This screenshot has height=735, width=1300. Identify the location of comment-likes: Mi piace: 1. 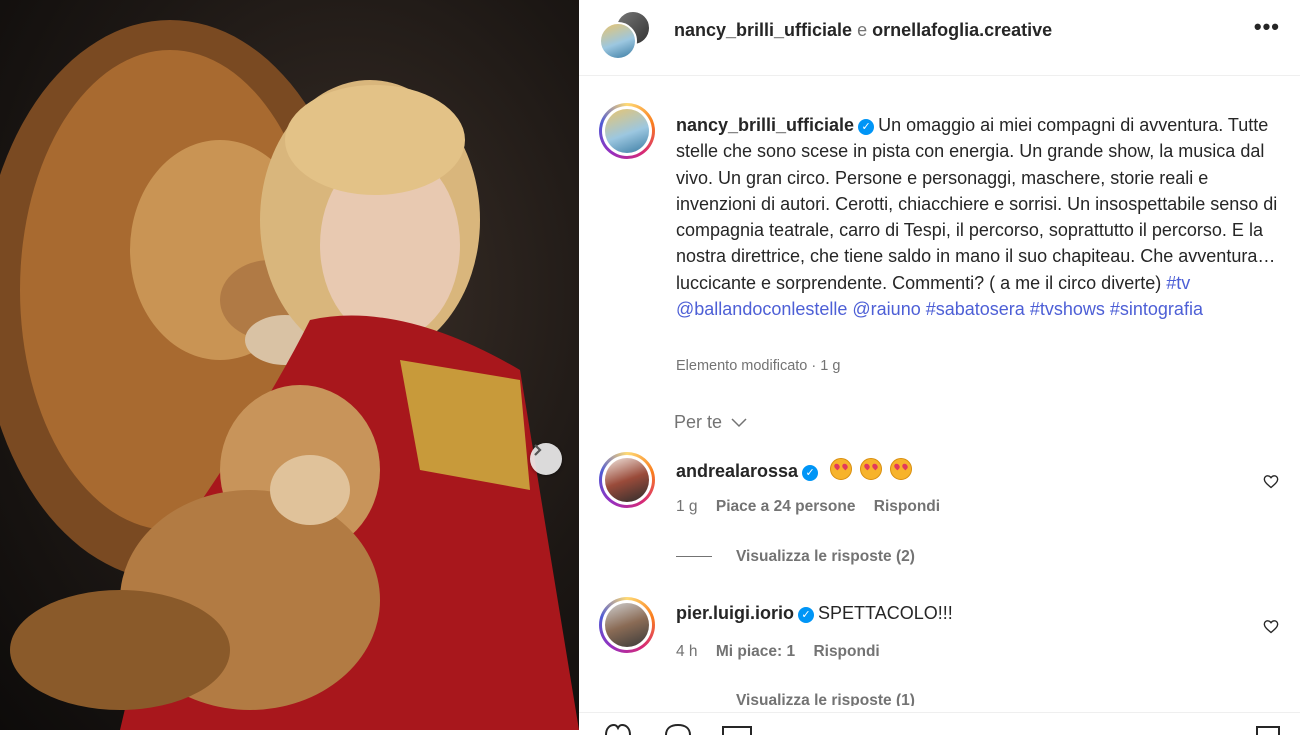
(755, 651).